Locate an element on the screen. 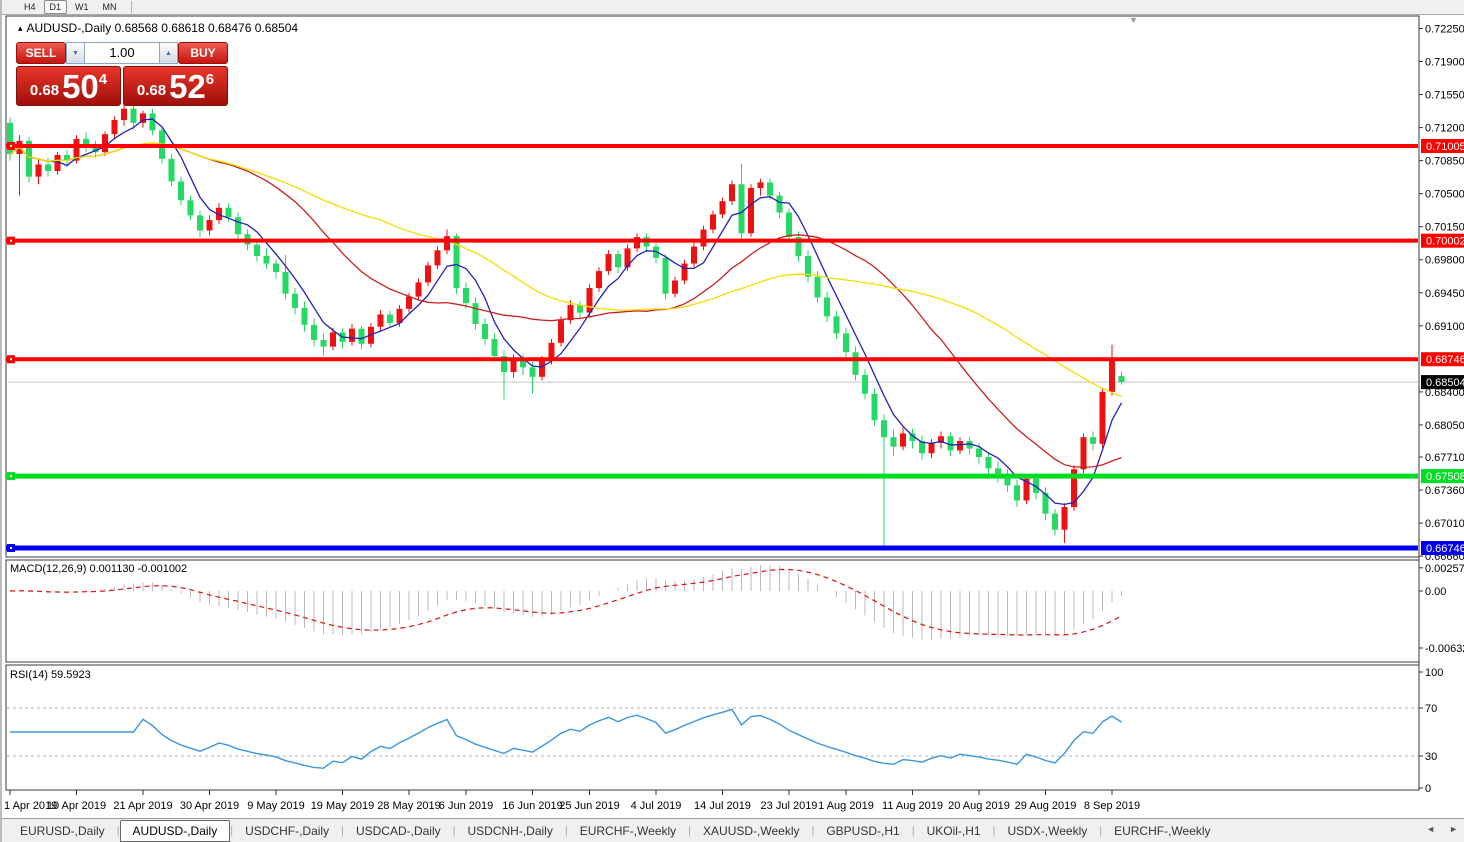 Image resolution: width=1464 pixels, height=842 pixels. svg-text: 11 Aug 2019 is located at coordinates (912, 806).